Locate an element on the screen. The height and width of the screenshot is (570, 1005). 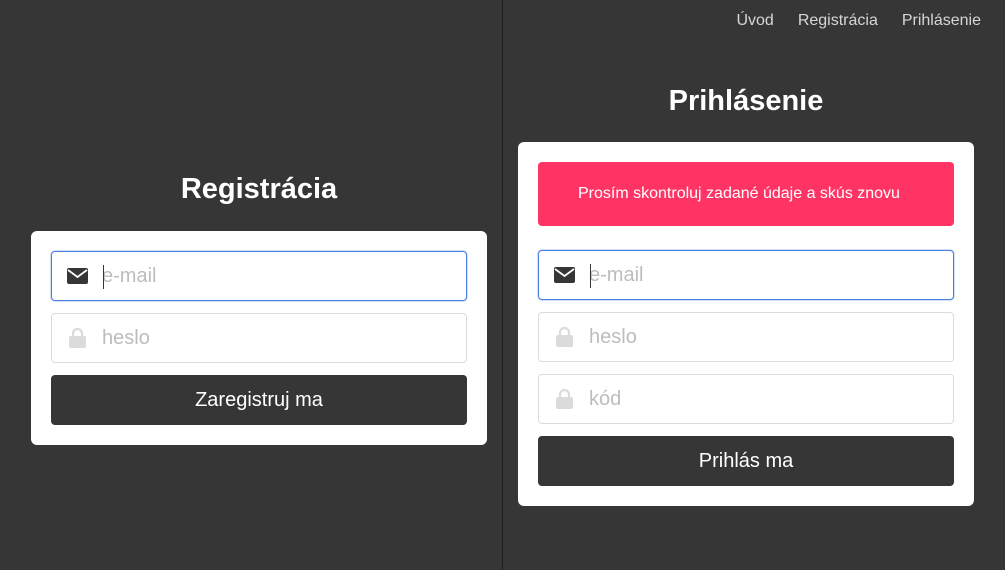
nav-link-prihlasenie: Prihlásenie is located at coordinates (941, 21).